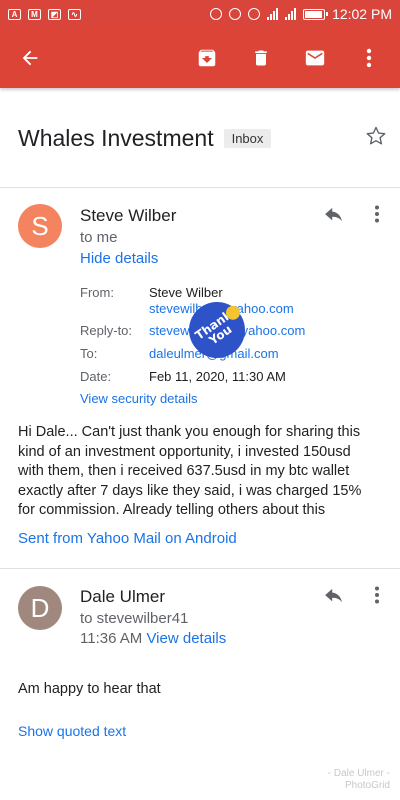 The image size is (400, 800). Describe the element at coordinates (247, 138) in the screenshot. I see `inbox-label-chip: Inbox` at that location.